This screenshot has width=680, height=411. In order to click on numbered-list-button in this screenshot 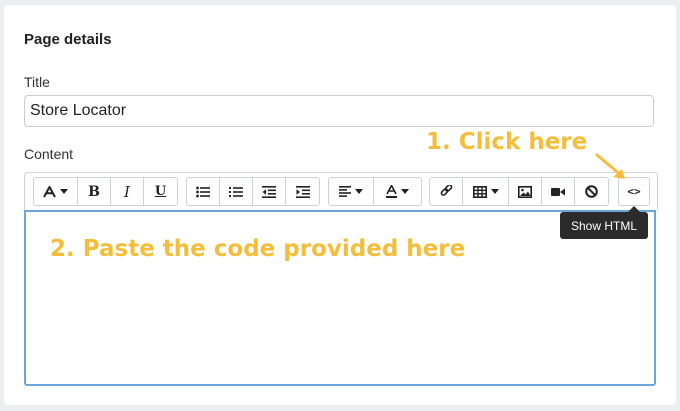, I will do `click(236, 191)`.